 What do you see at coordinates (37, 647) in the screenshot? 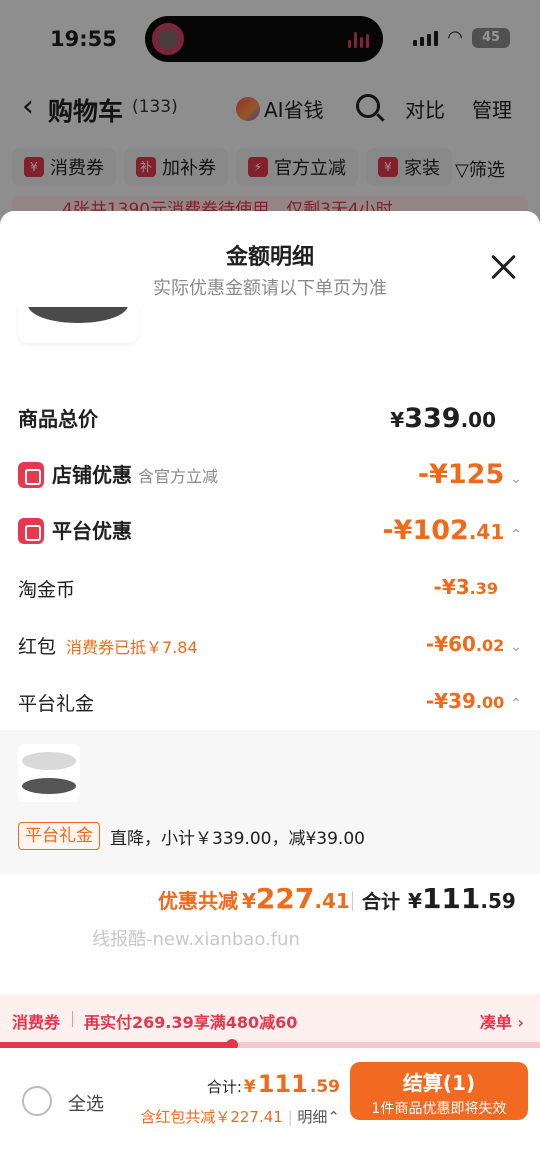
I see `hongbao-label: 红包` at bounding box center [37, 647].